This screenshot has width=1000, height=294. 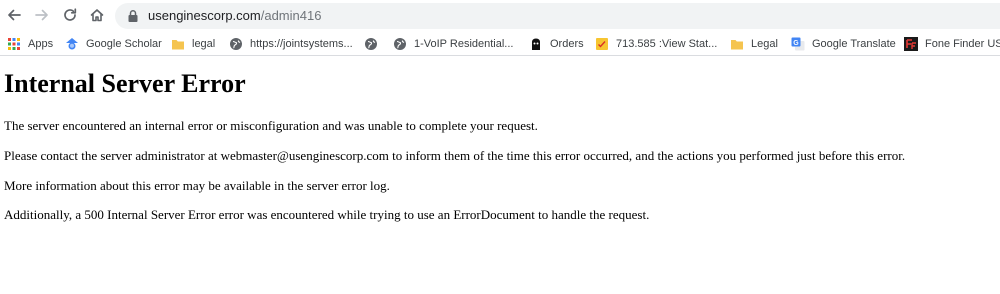 What do you see at coordinates (557, 16) in the screenshot?
I see `address-bar: usenginescorp.com/admin416` at bounding box center [557, 16].